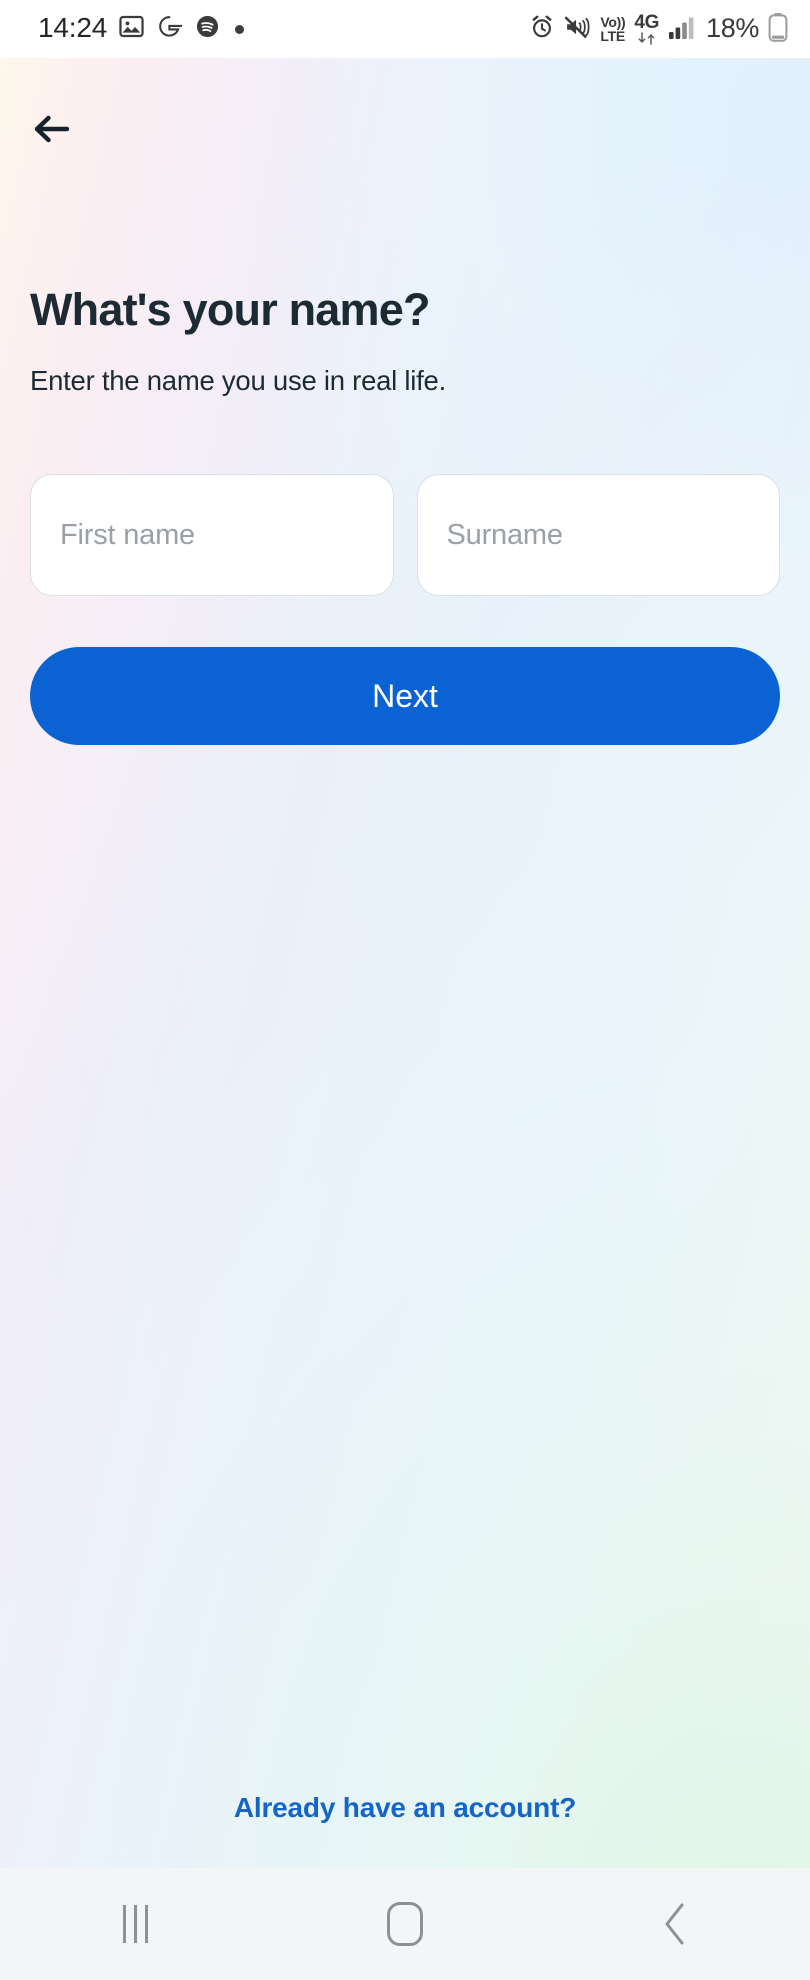 This screenshot has width=810, height=1980. I want to click on first-name-field: First name, so click(212, 535).